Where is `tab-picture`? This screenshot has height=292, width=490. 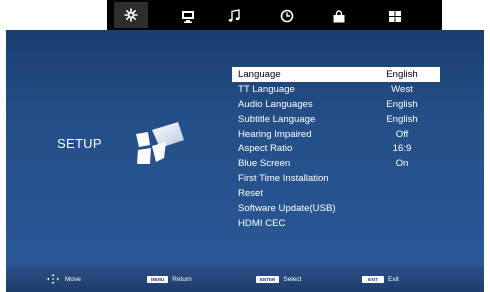
tab-picture is located at coordinates (188, 16).